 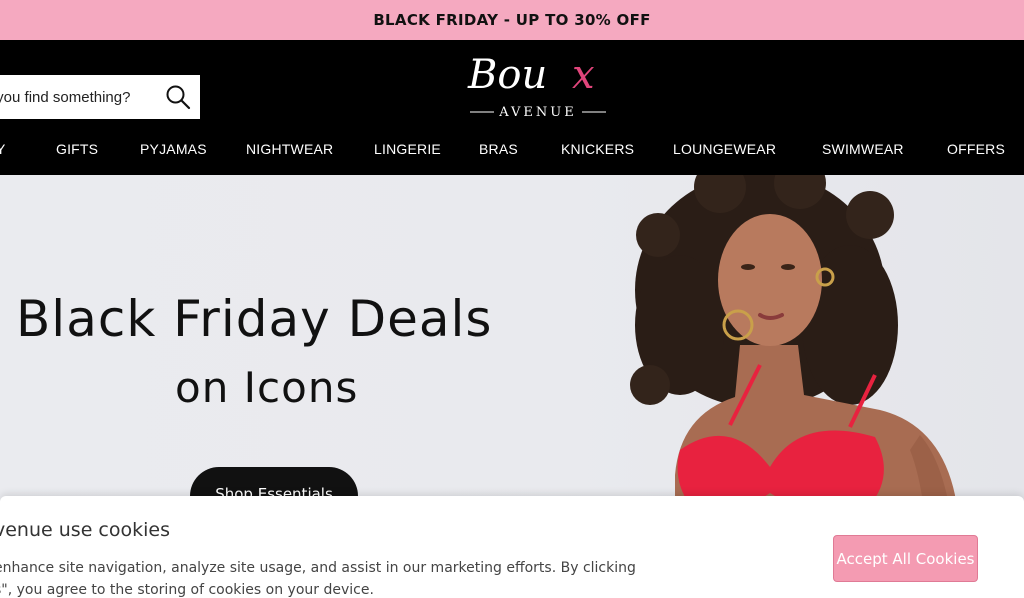 What do you see at coordinates (254, 319) in the screenshot?
I see `hero-title: Black Friday Deals` at bounding box center [254, 319].